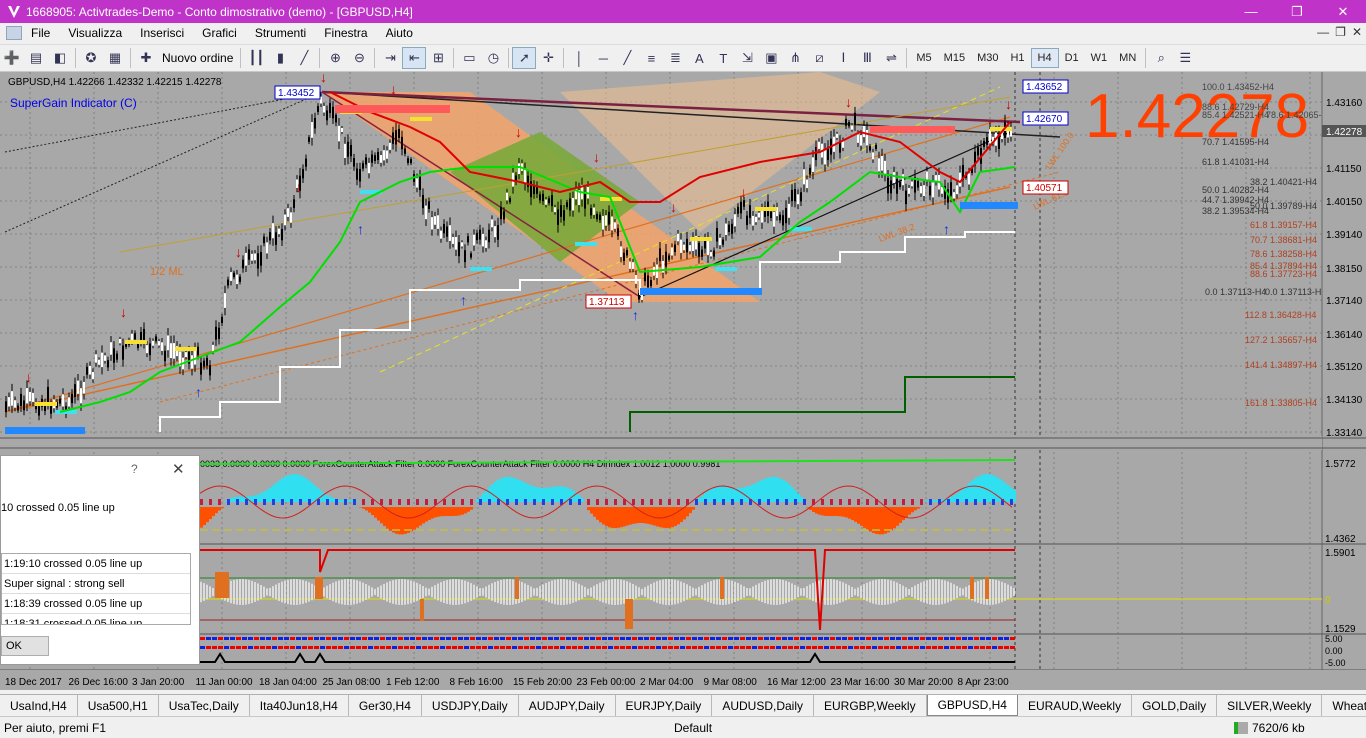 This screenshot has height=738, width=1366. Describe the element at coordinates (1297, 11) in the screenshot. I see `restore-button: ❐` at that location.